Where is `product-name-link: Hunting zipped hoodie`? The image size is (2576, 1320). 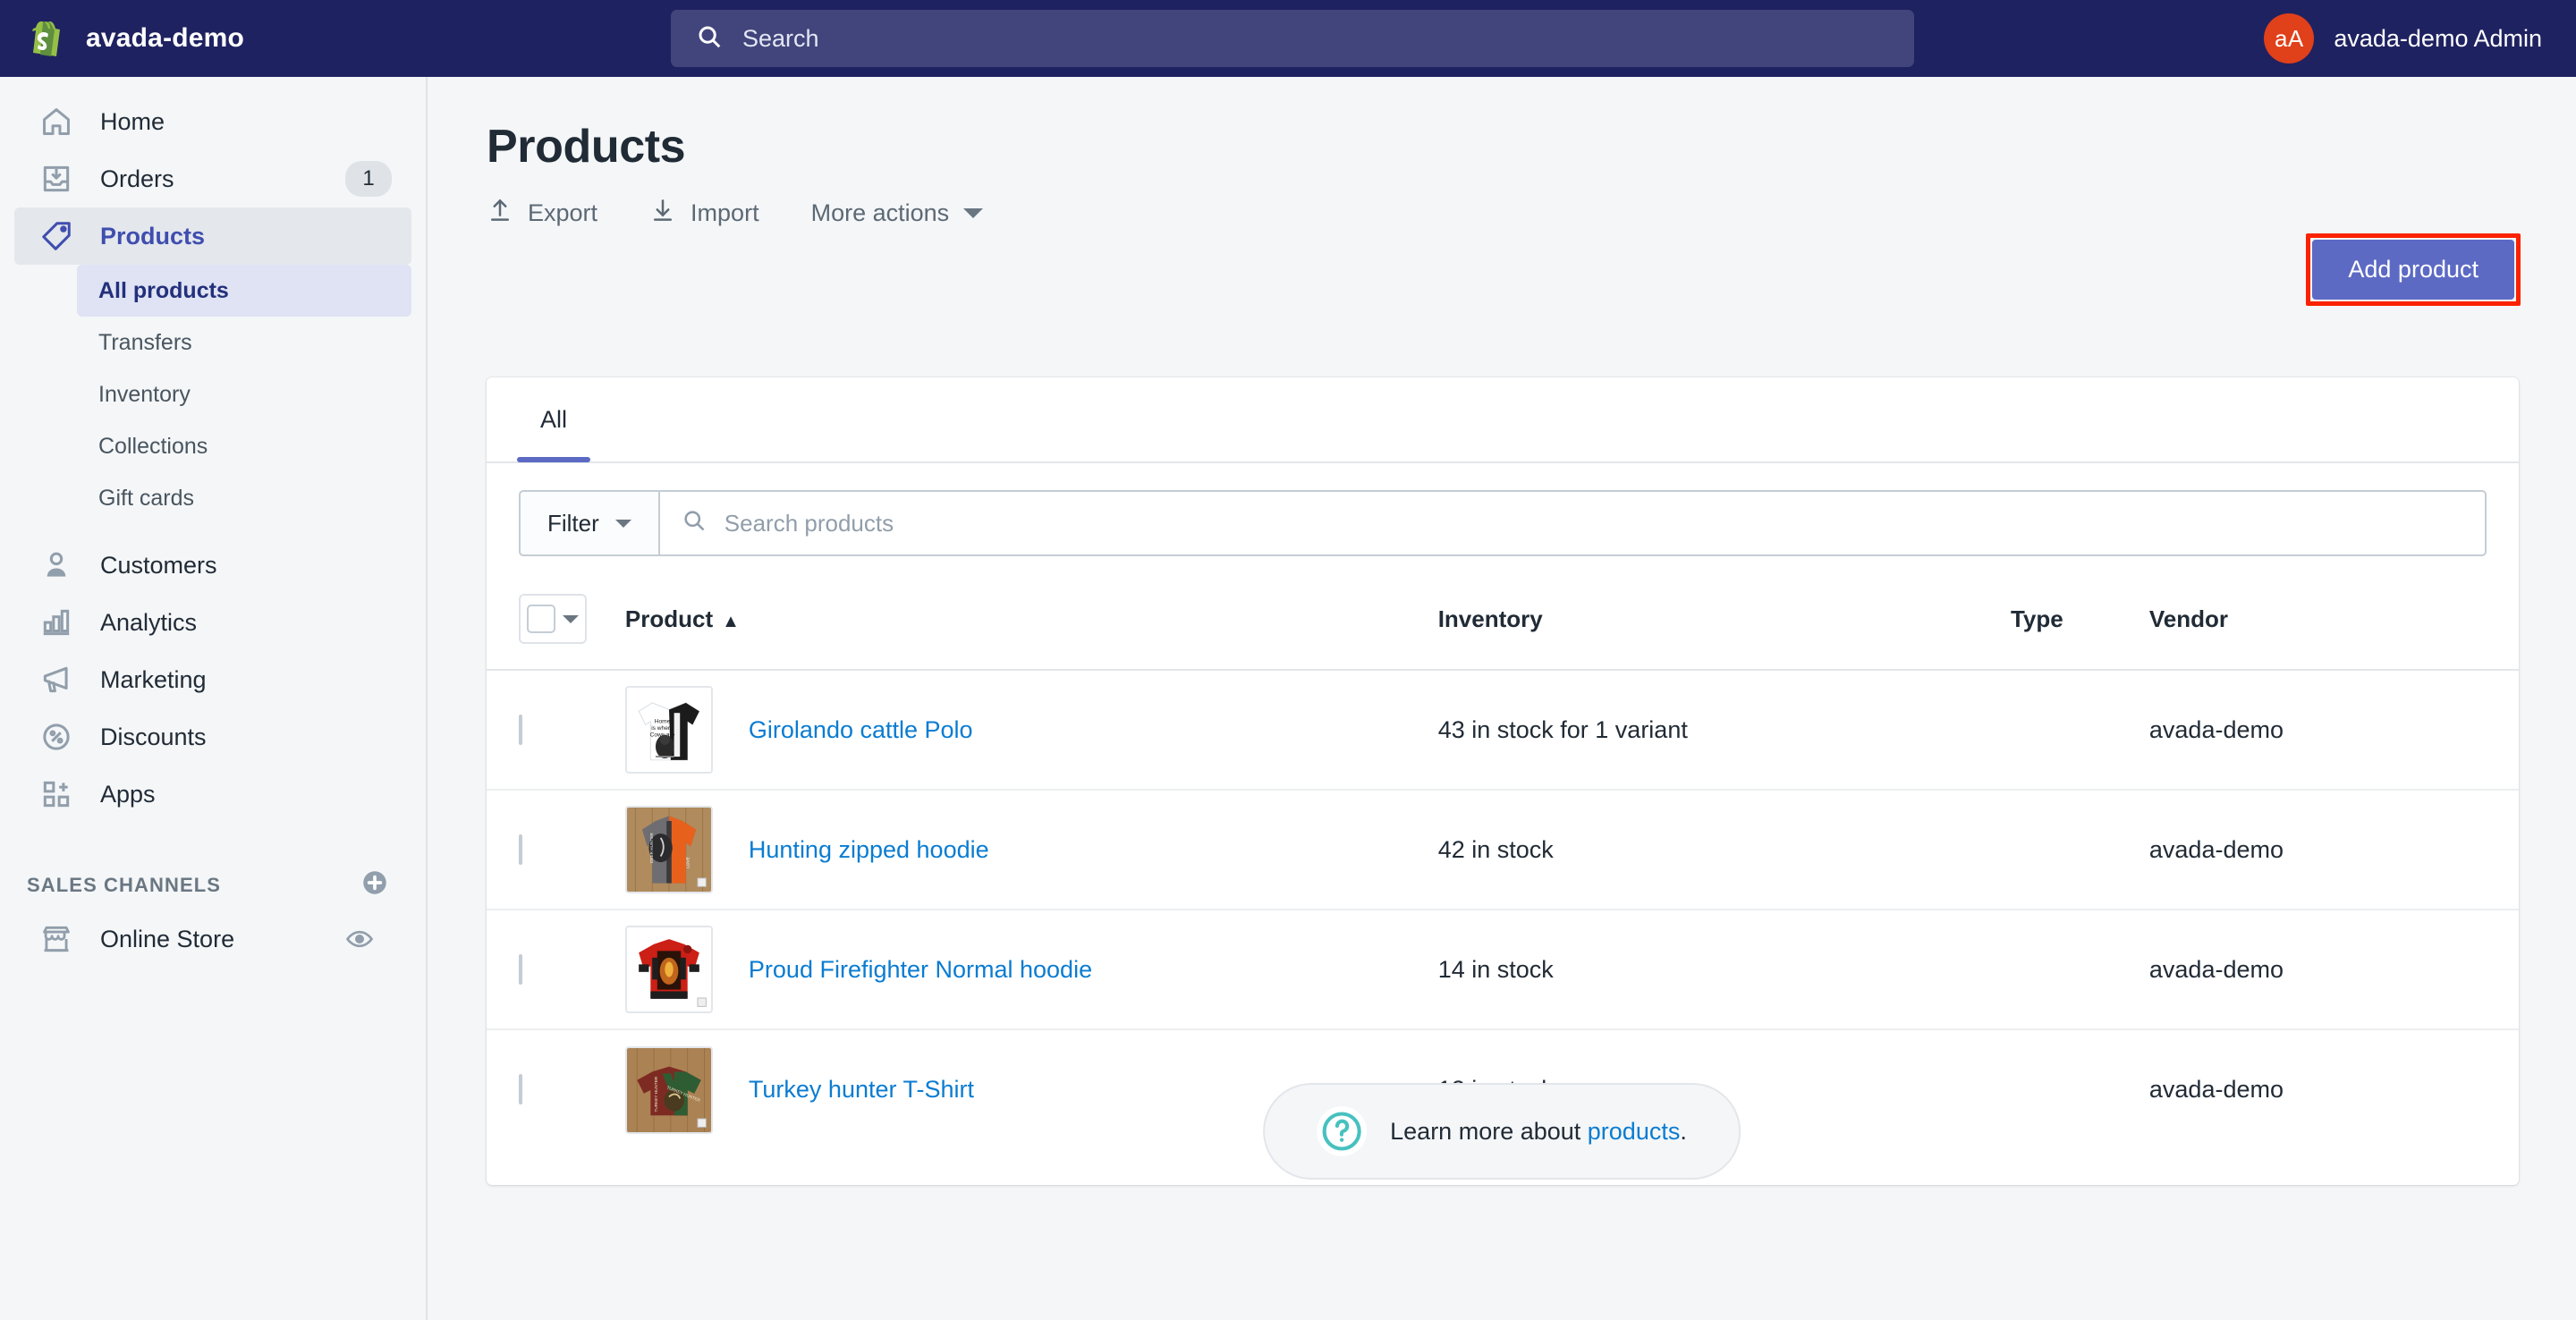 product-name-link: Hunting zipped hoodie is located at coordinates (869, 850).